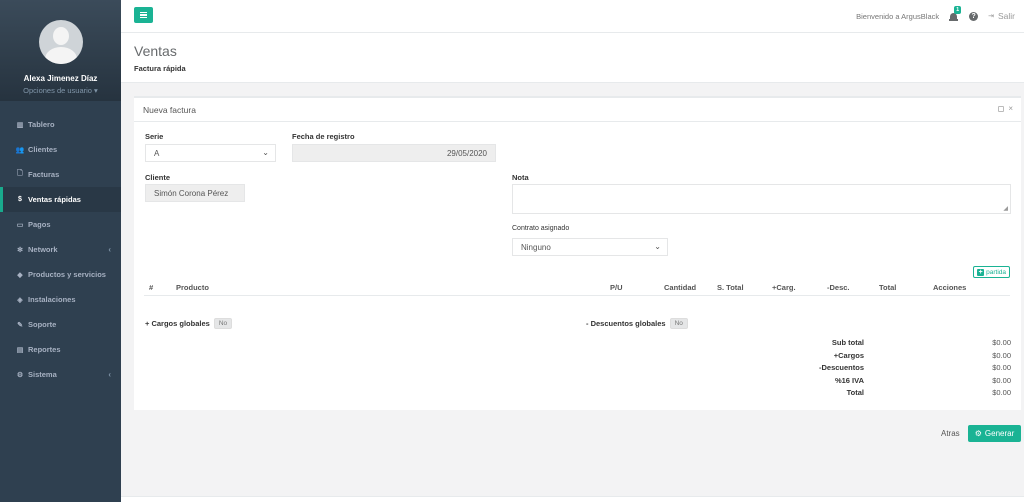  Describe the element at coordinates (160, 68) in the screenshot. I see `breadcrumb: Factura rápida` at that location.